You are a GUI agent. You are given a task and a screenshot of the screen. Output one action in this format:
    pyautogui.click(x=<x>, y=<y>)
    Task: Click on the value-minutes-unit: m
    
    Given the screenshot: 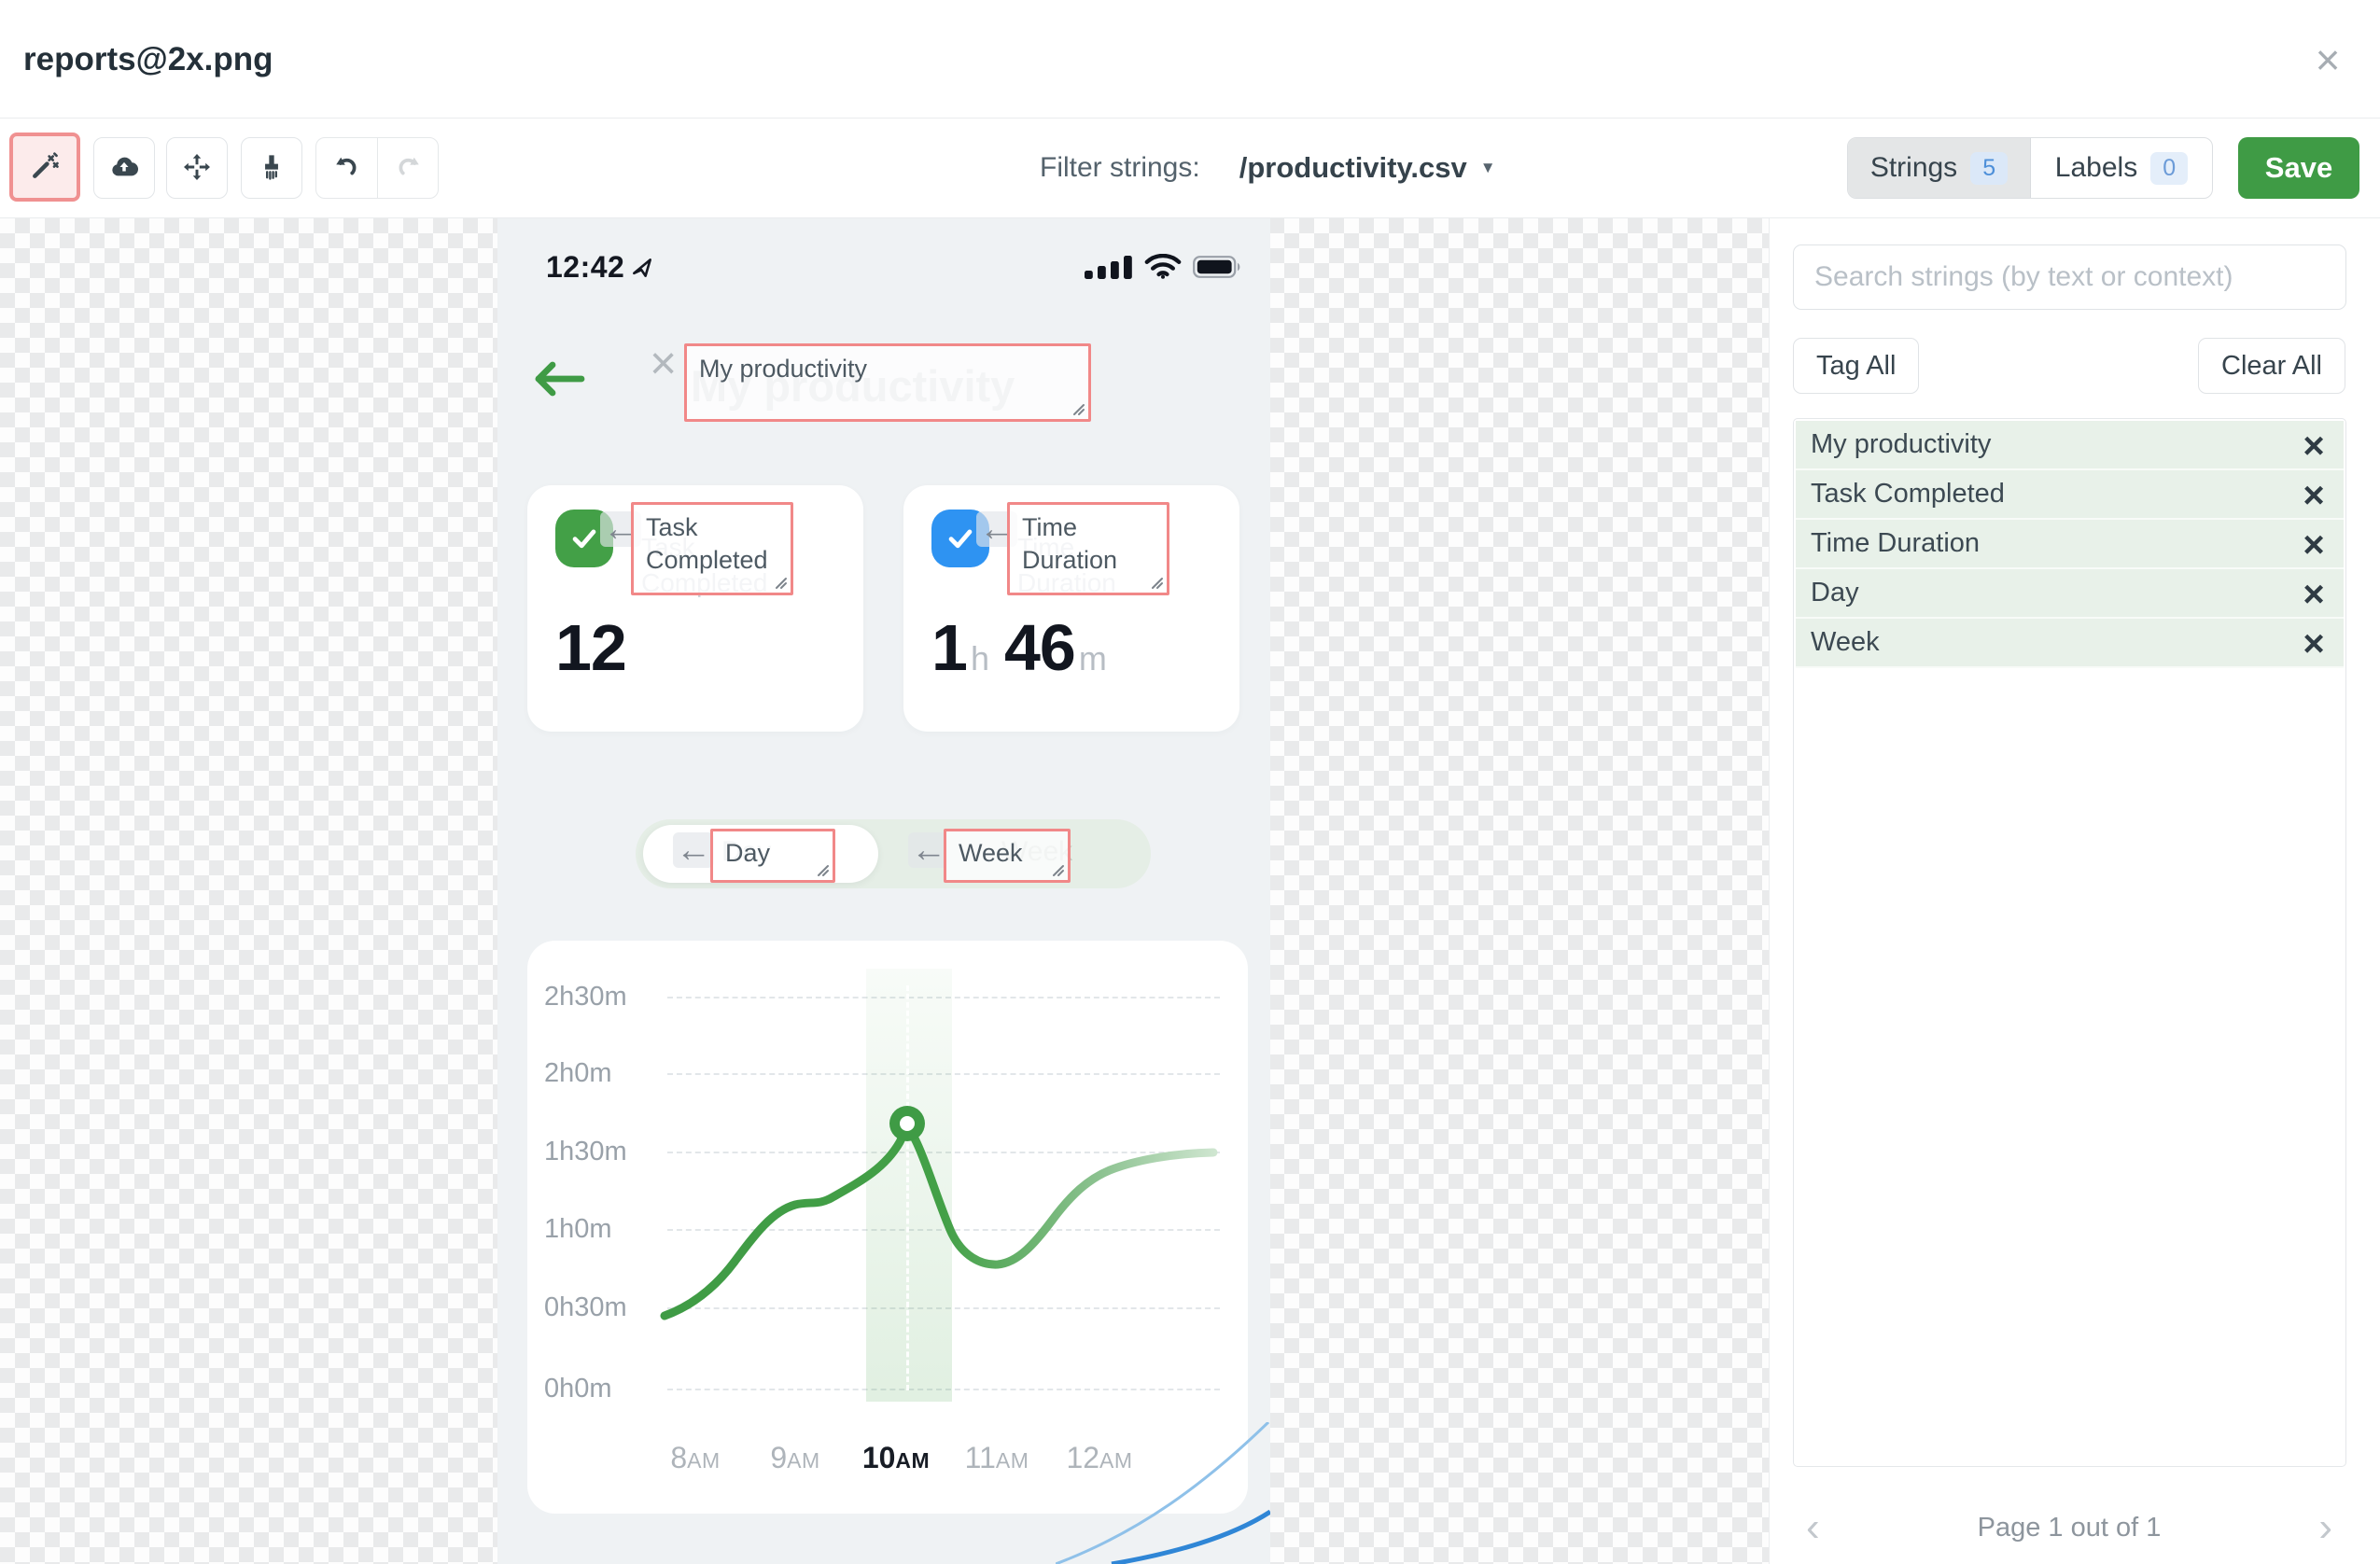 What is the action you would take?
    pyautogui.click(x=1092, y=658)
    